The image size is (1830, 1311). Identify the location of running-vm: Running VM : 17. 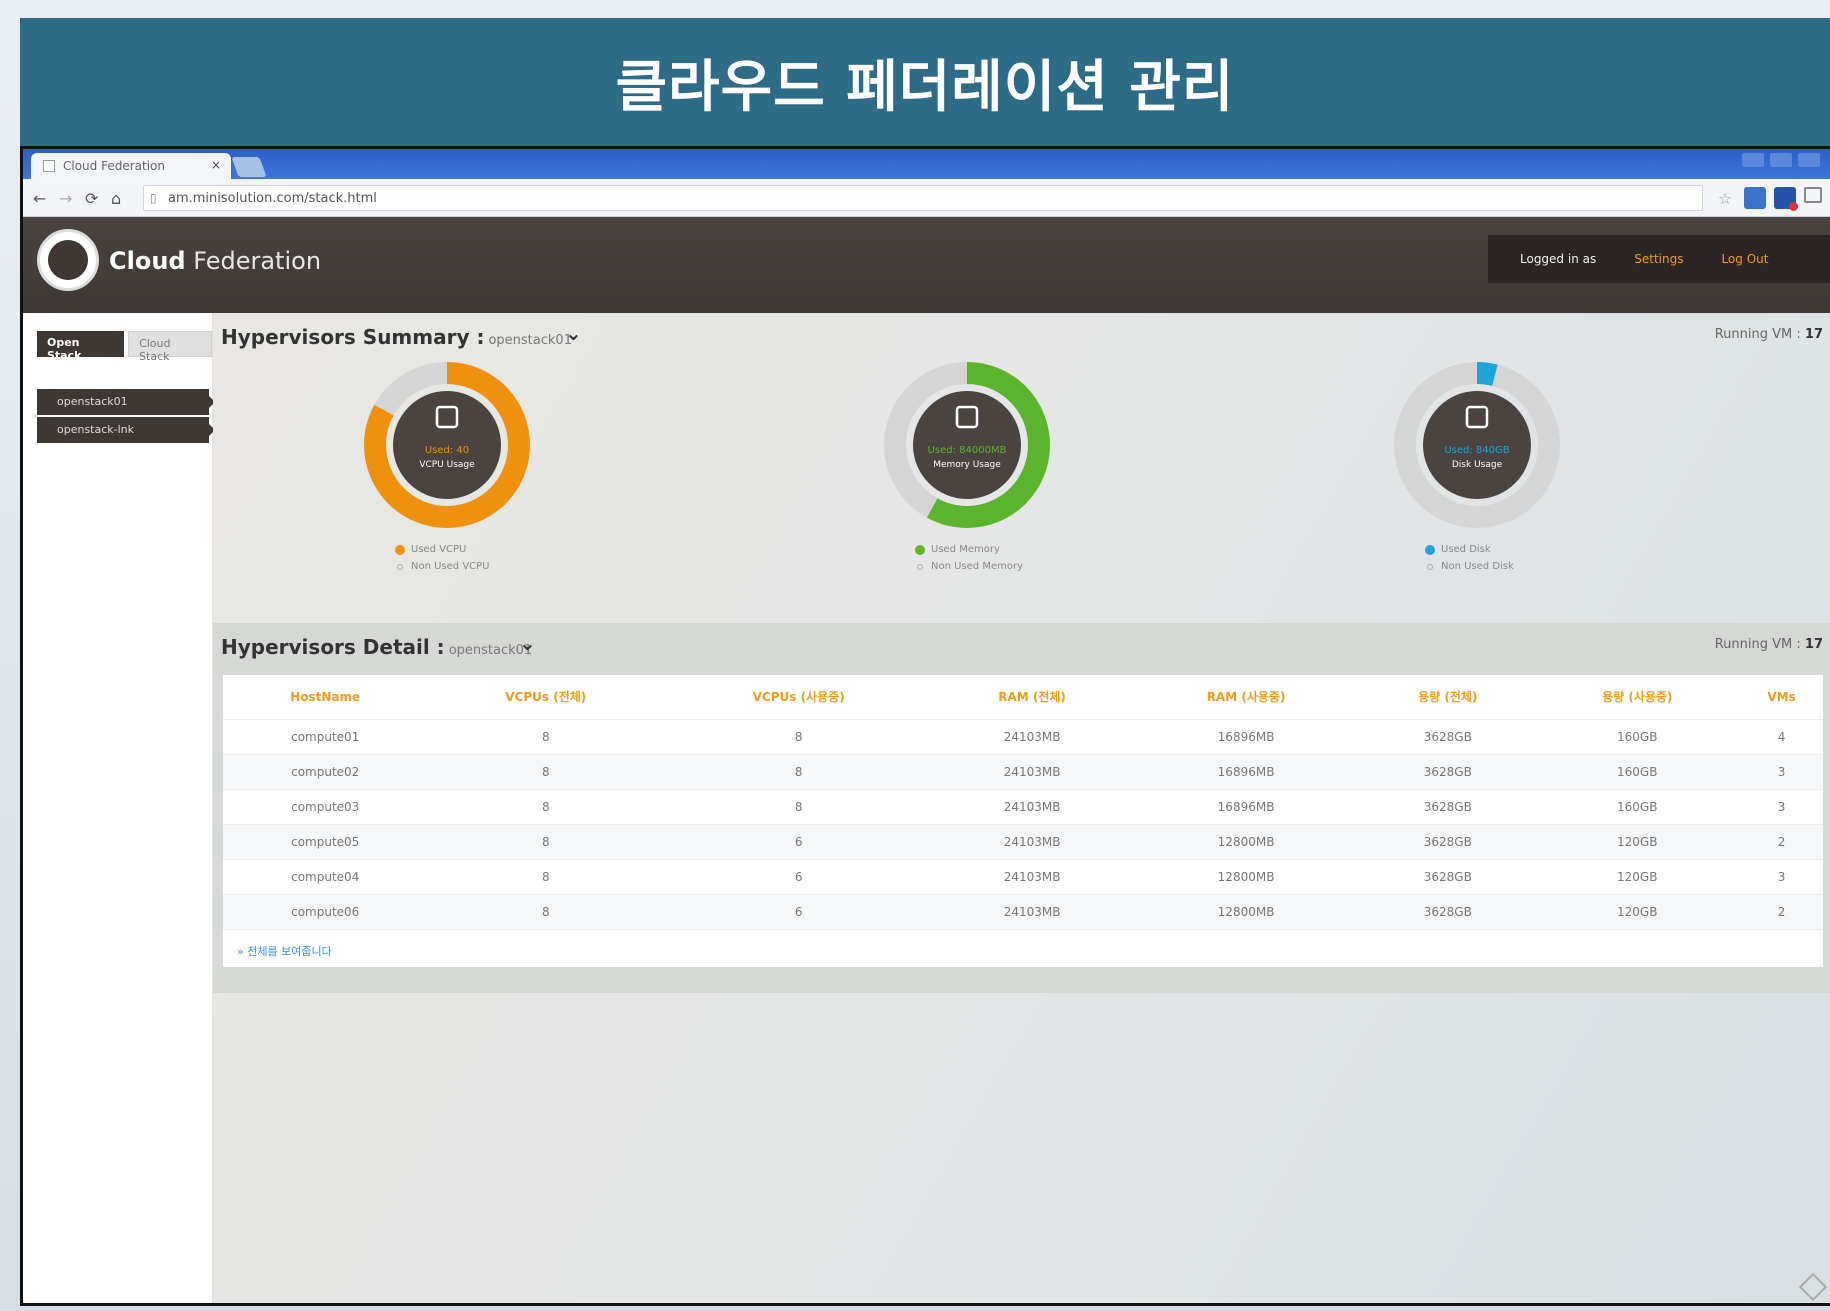
(1769, 644).